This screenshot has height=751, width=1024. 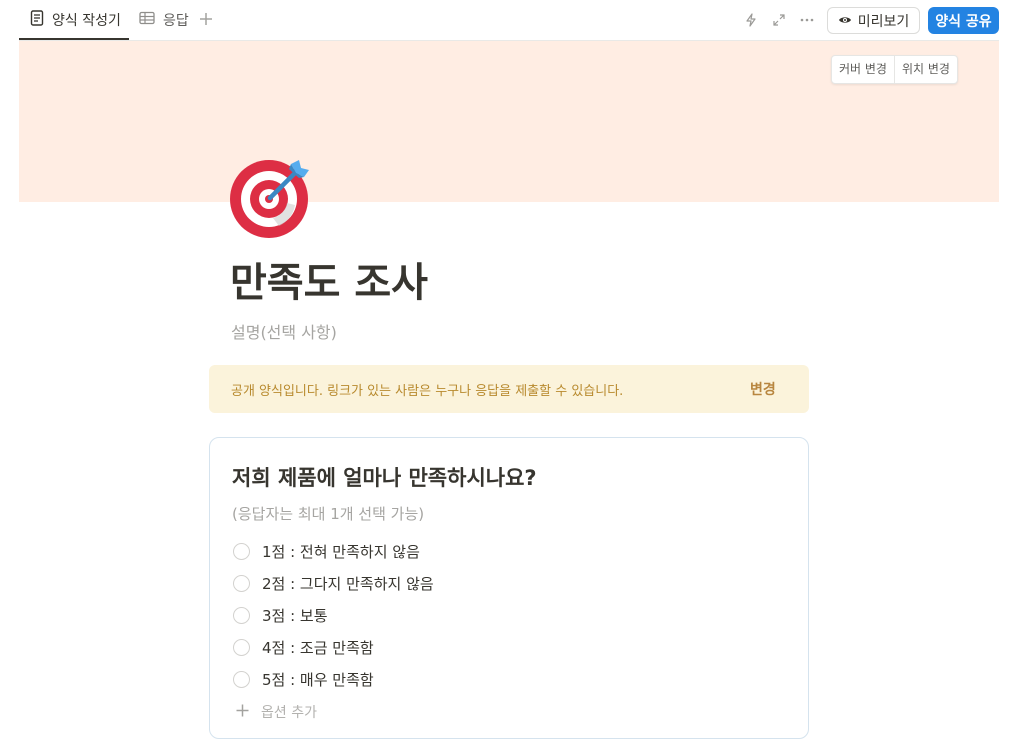 I want to click on banner-change-button: 변경, so click(x=763, y=389).